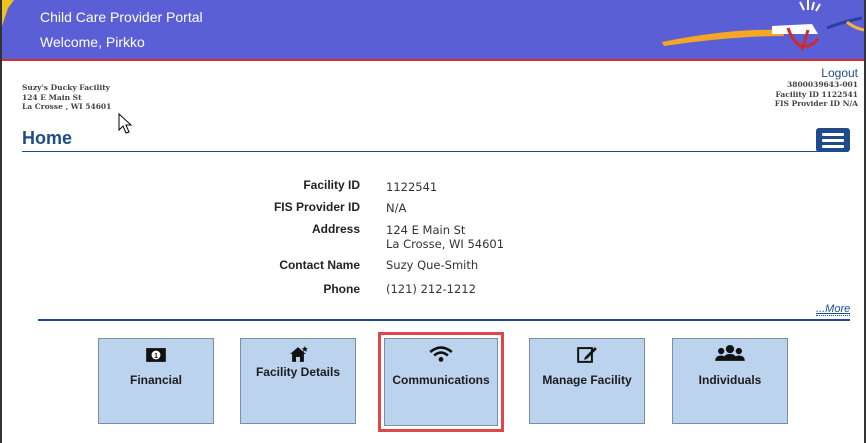  What do you see at coordinates (8, 13) in the screenshot?
I see `crayon-decoration` at bounding box center [8, 13].